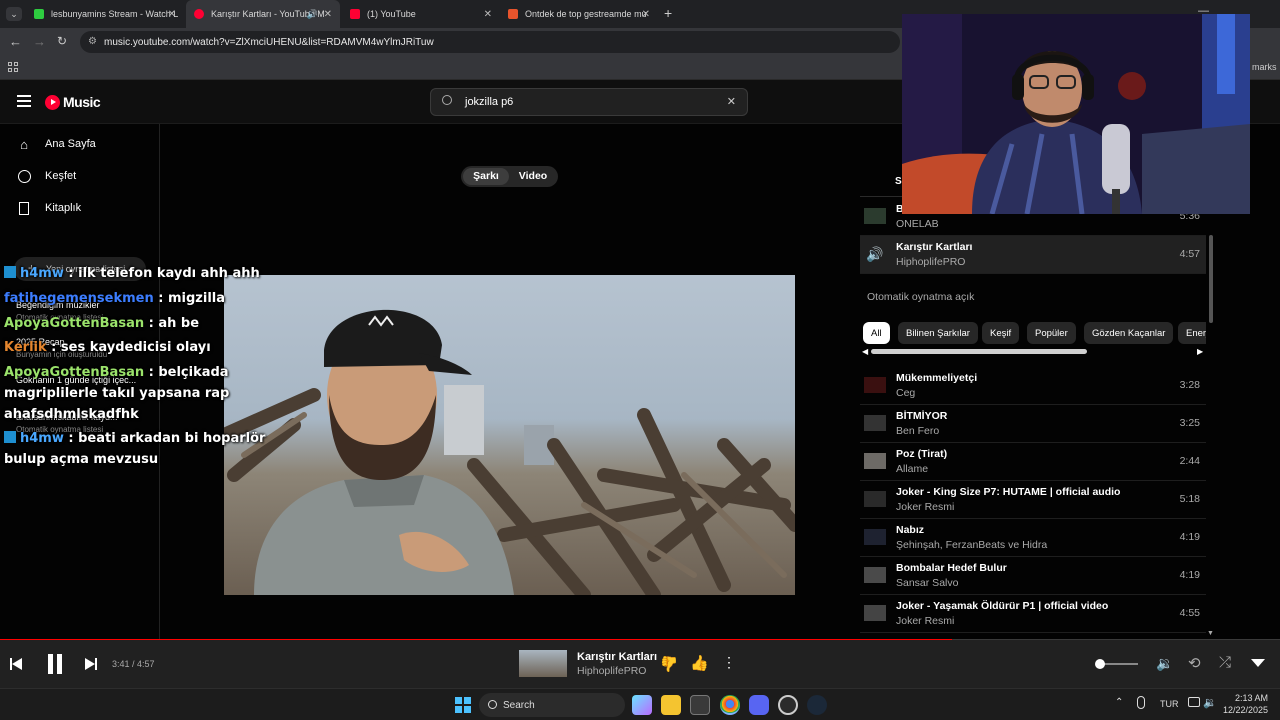  I want to click on chrome-icon, so click(730, 705).